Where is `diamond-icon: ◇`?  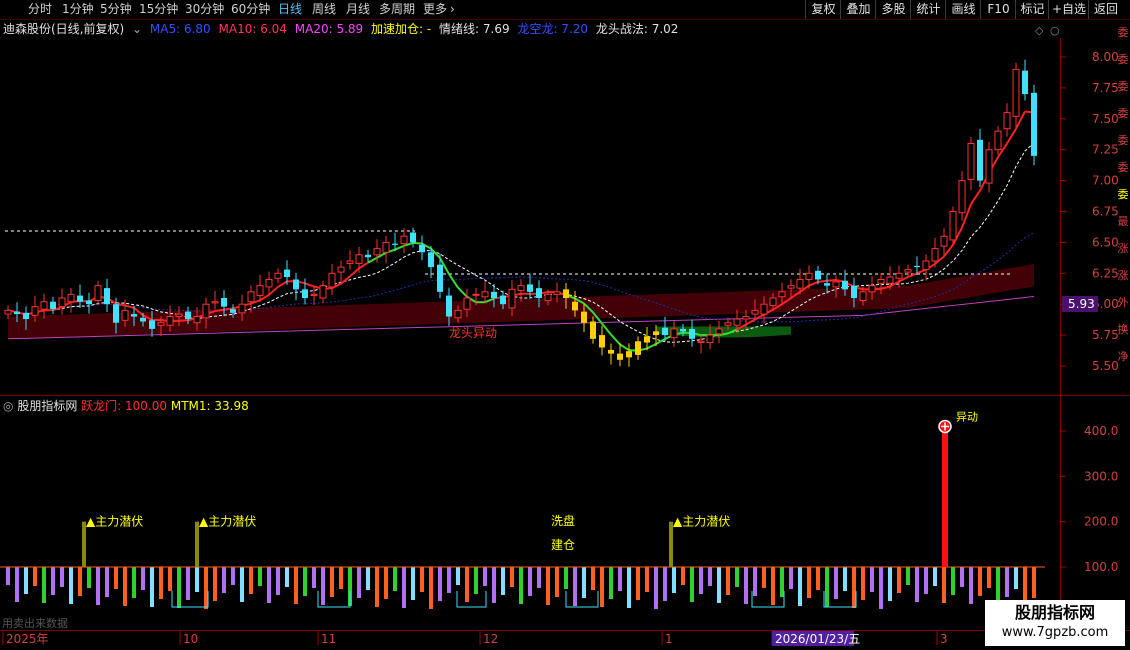
diamond-icon: ◇ is located at coordinates (1039, 30).